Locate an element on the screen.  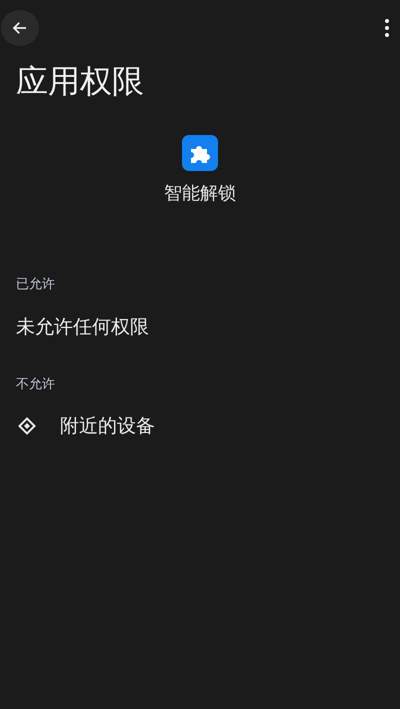
diamond-icon is located at coordinates (27, 426).